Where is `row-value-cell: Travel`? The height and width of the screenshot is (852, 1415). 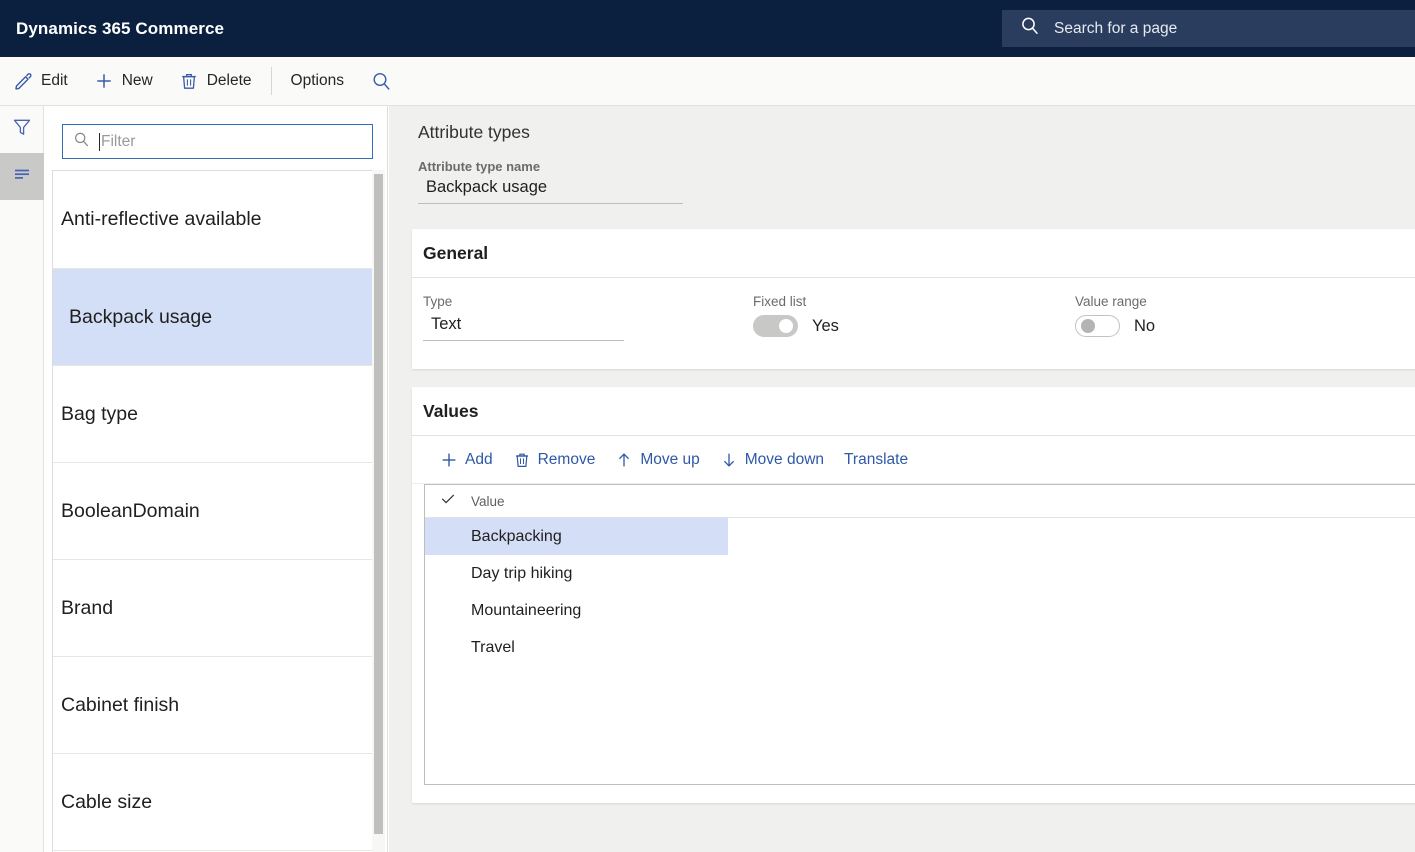
row-value-cell: Travel is located at coordinates (599, 648).